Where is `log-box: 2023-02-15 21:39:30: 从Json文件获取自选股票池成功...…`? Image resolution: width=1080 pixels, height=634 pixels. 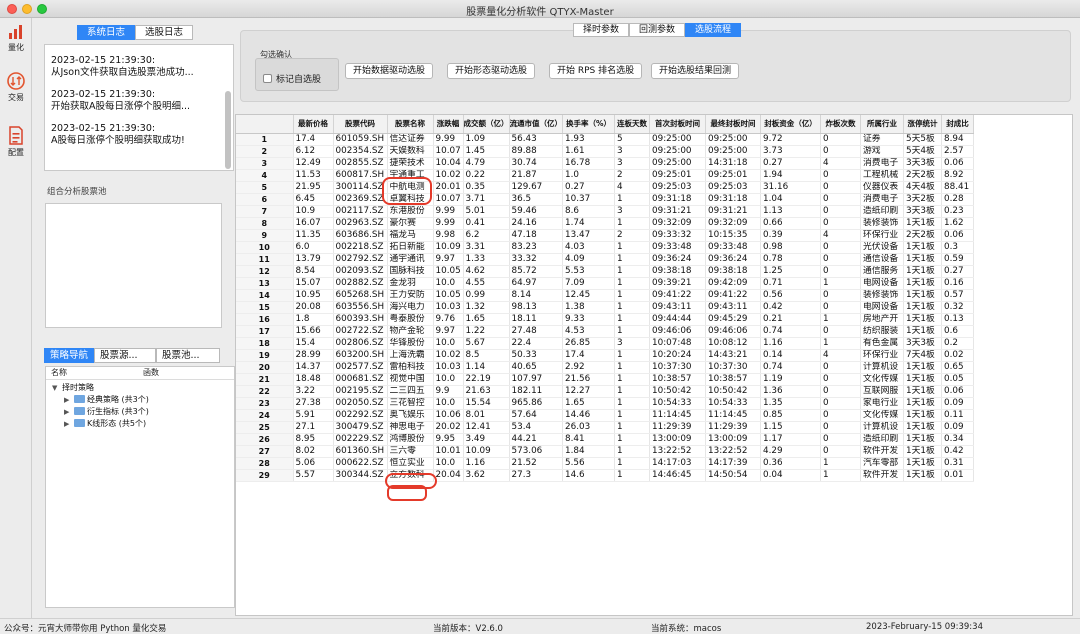 log-box: 2023-02-15 21:39:30: 从Json文件获取自选股票池成功...… is located at coordinates (139, 107).